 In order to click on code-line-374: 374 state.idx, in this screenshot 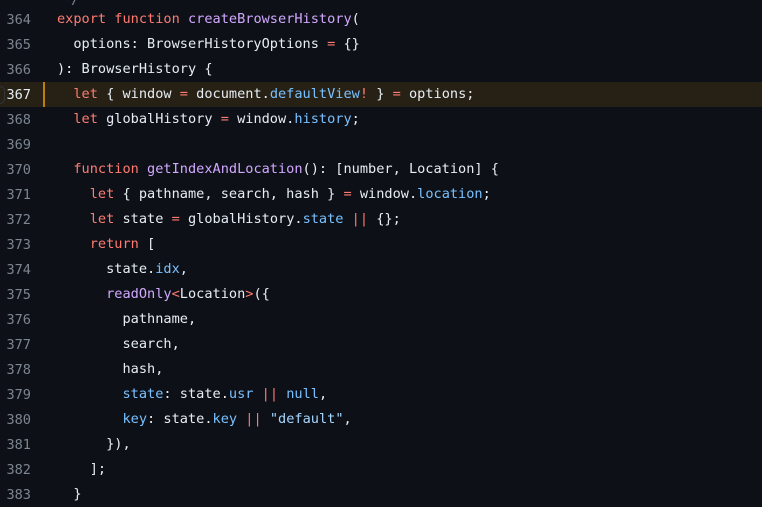, I will do `click(381, 269)`.